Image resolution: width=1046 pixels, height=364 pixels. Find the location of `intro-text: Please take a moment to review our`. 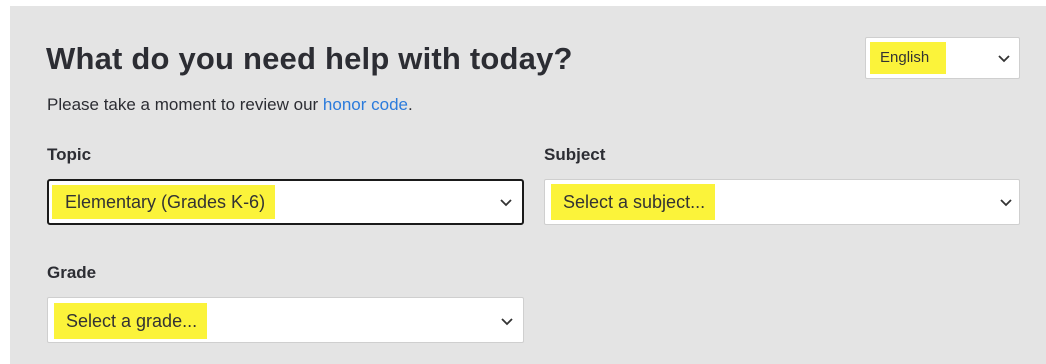

intro-text: Please take a moment to review our is located at coordinates (185, 104).